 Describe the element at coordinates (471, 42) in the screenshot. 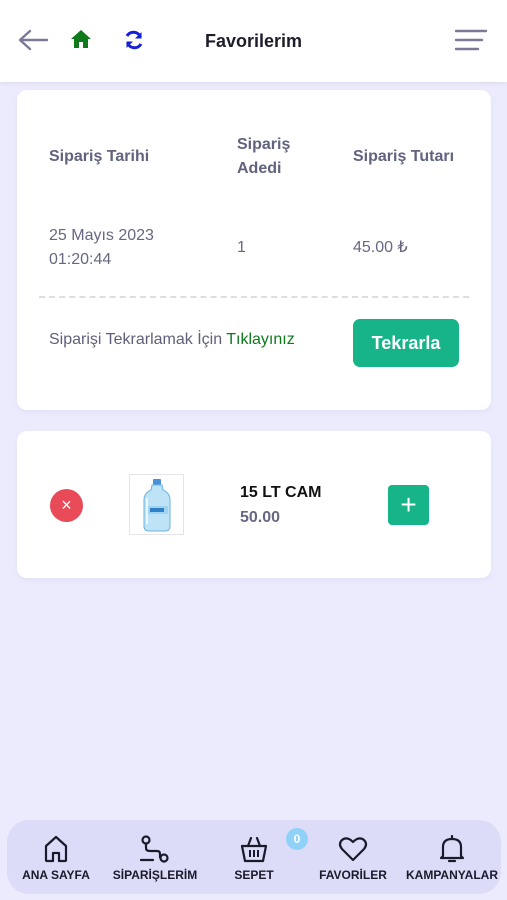

I see `menu-icon` at that location.